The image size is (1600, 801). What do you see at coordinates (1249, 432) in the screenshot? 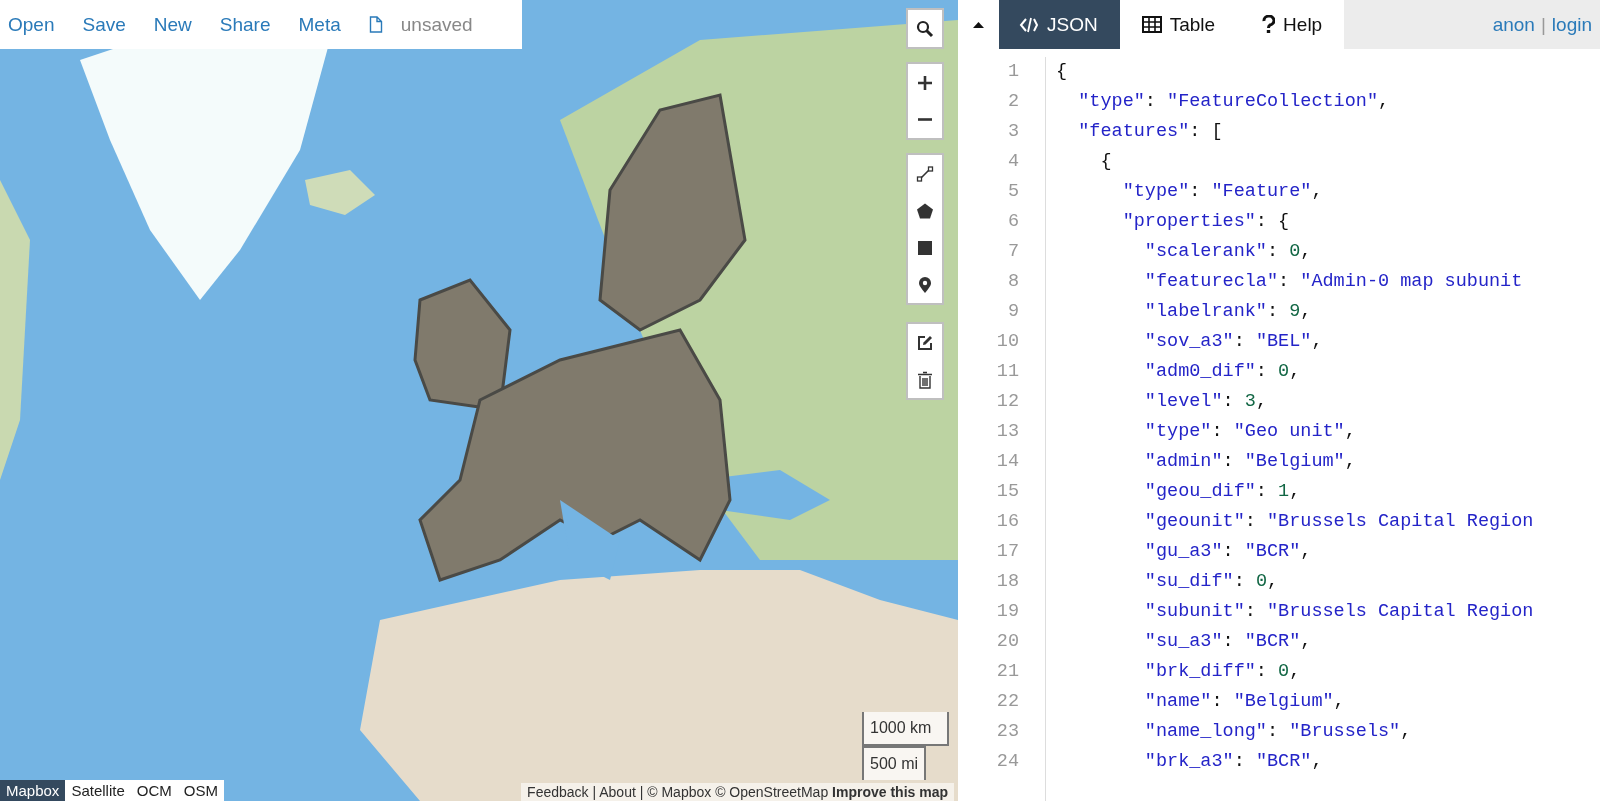
I see `code-line: "type": "Geo unit",` at bounding box center [1249, 432].